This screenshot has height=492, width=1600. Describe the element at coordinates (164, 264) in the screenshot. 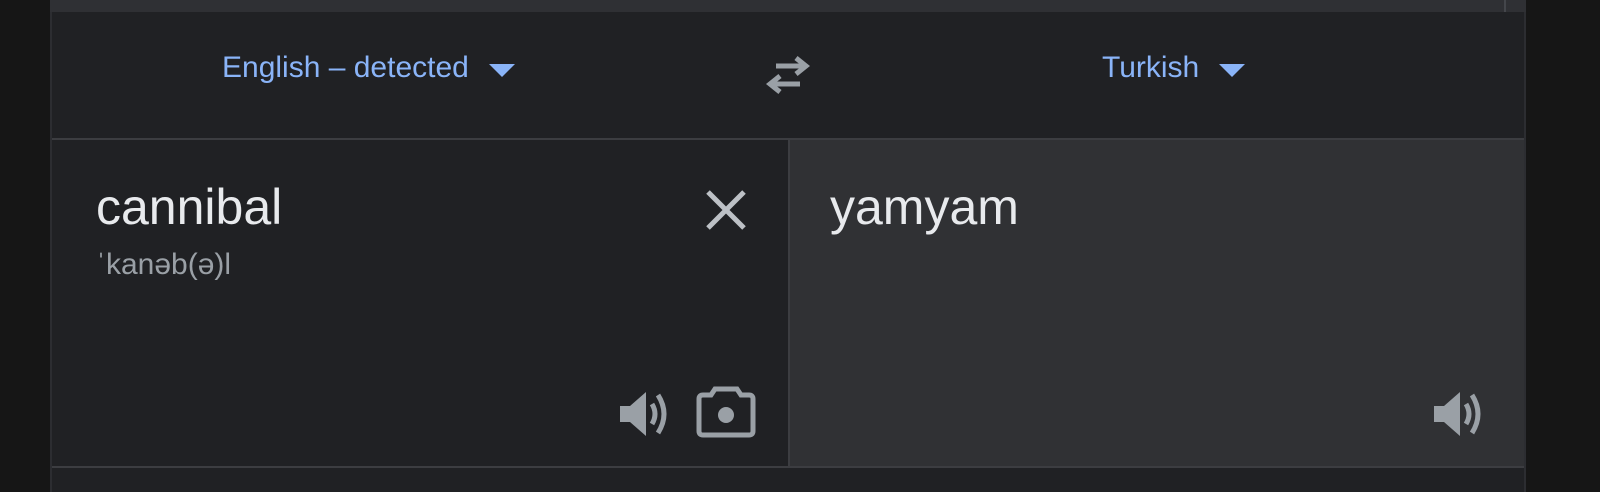

I see `source-phonetic: ˈkanəb(ə)l` at that location.